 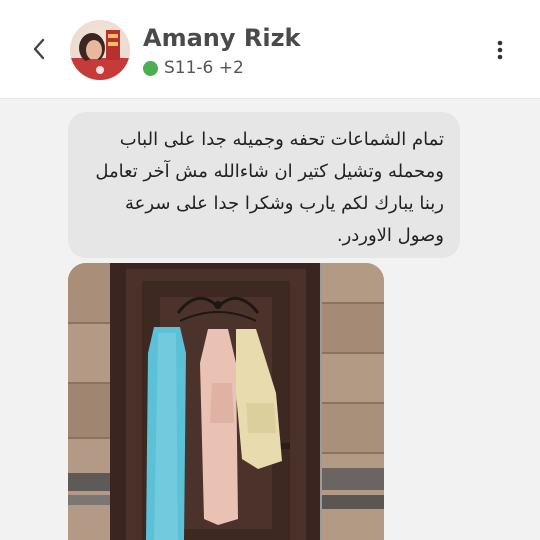 I want to click on status-row: S11-6 +2, so click(x=193, y=68).